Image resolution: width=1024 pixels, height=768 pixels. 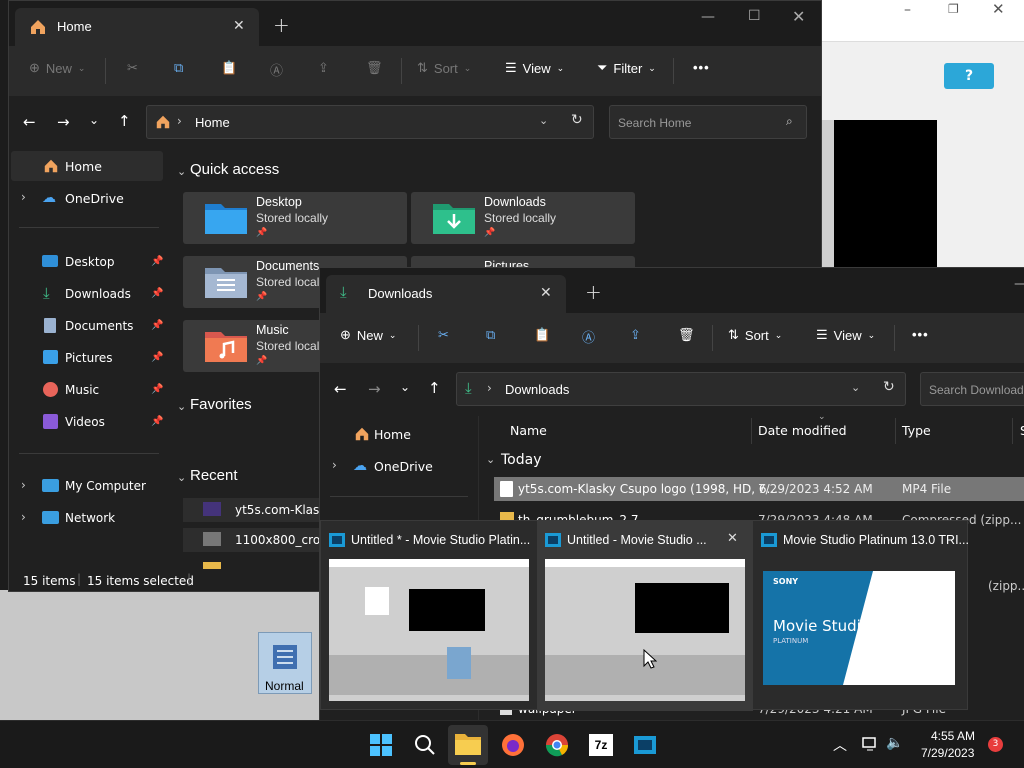 I want to click on thumbnail-window-2: Untitled - Movie Studio ... ✕, so click(x=645, y=616).